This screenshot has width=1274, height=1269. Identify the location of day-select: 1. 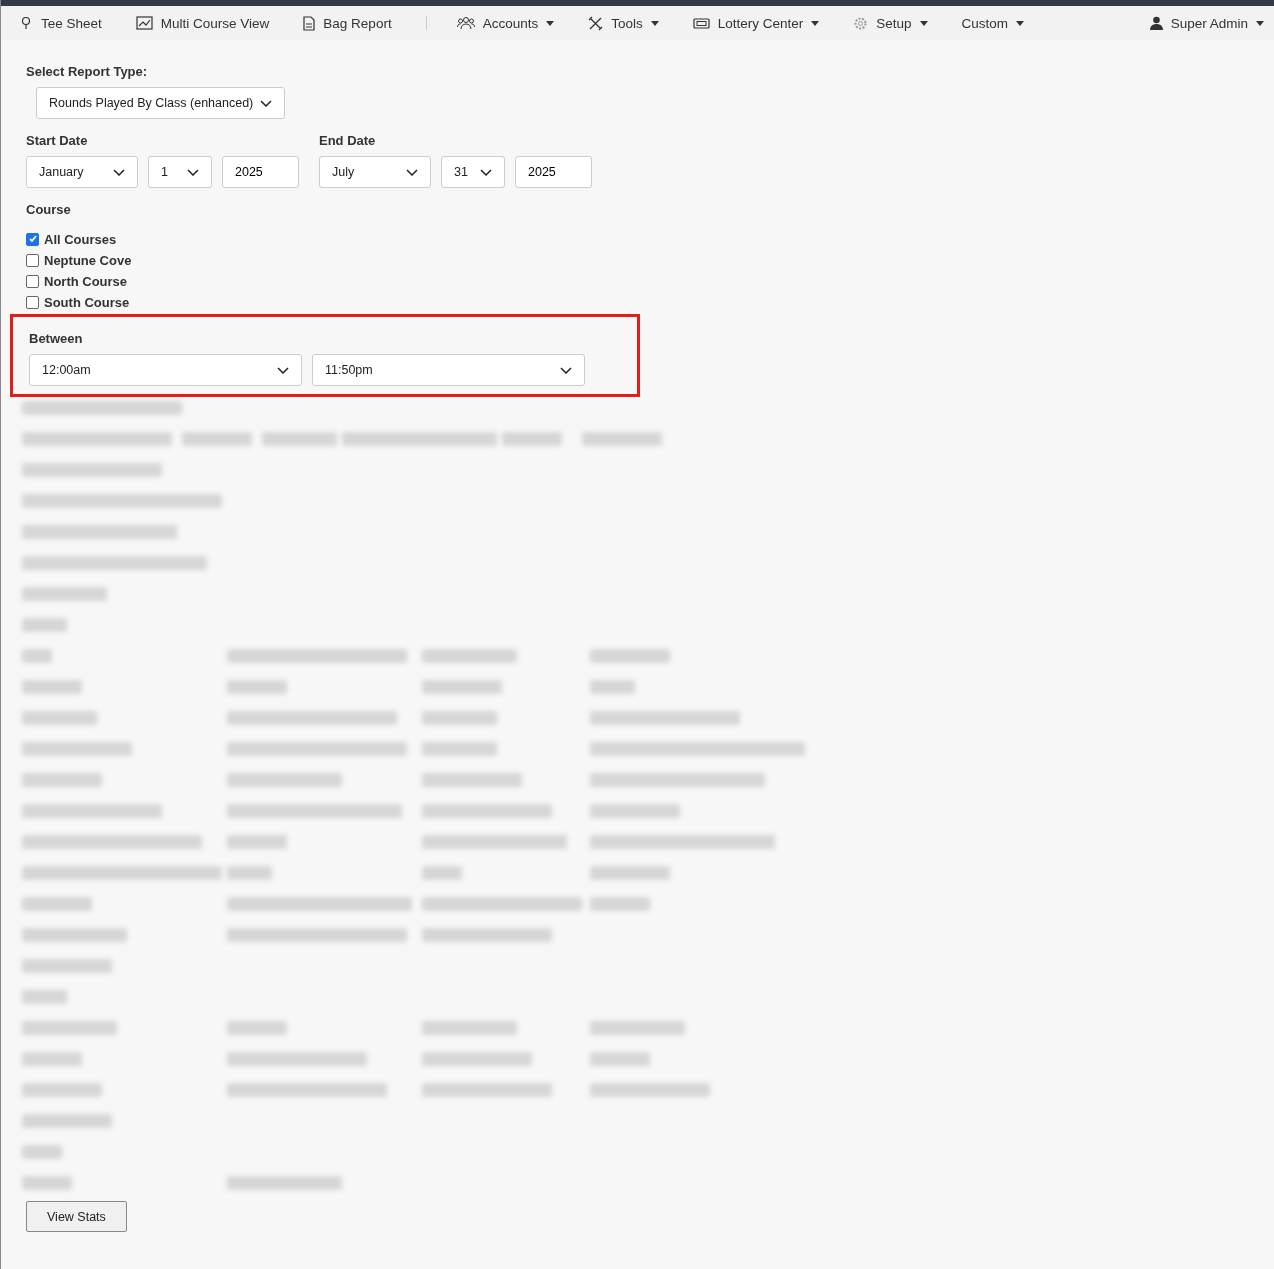
(180, 172).